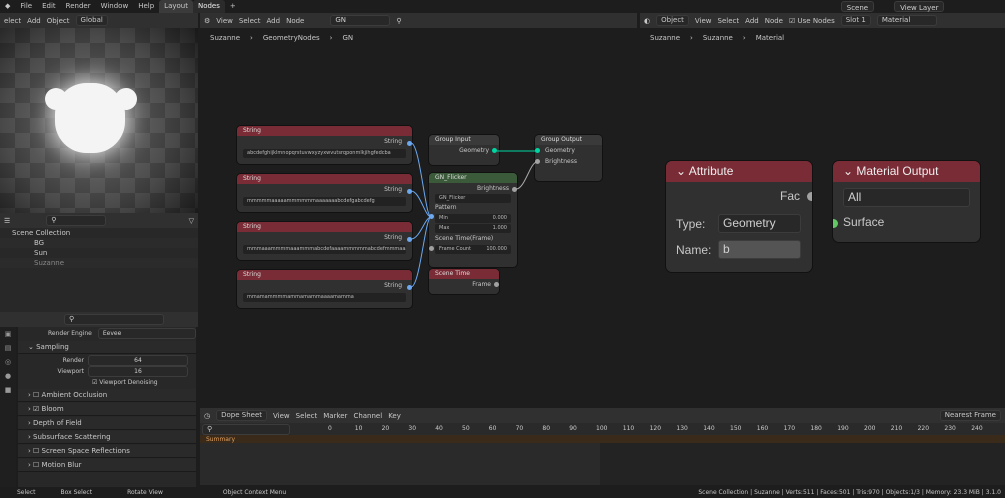  Describe the element at coordinates (207, 416) in the screenshot. I see `dopesheet-editor-icon: ◷` at that location.